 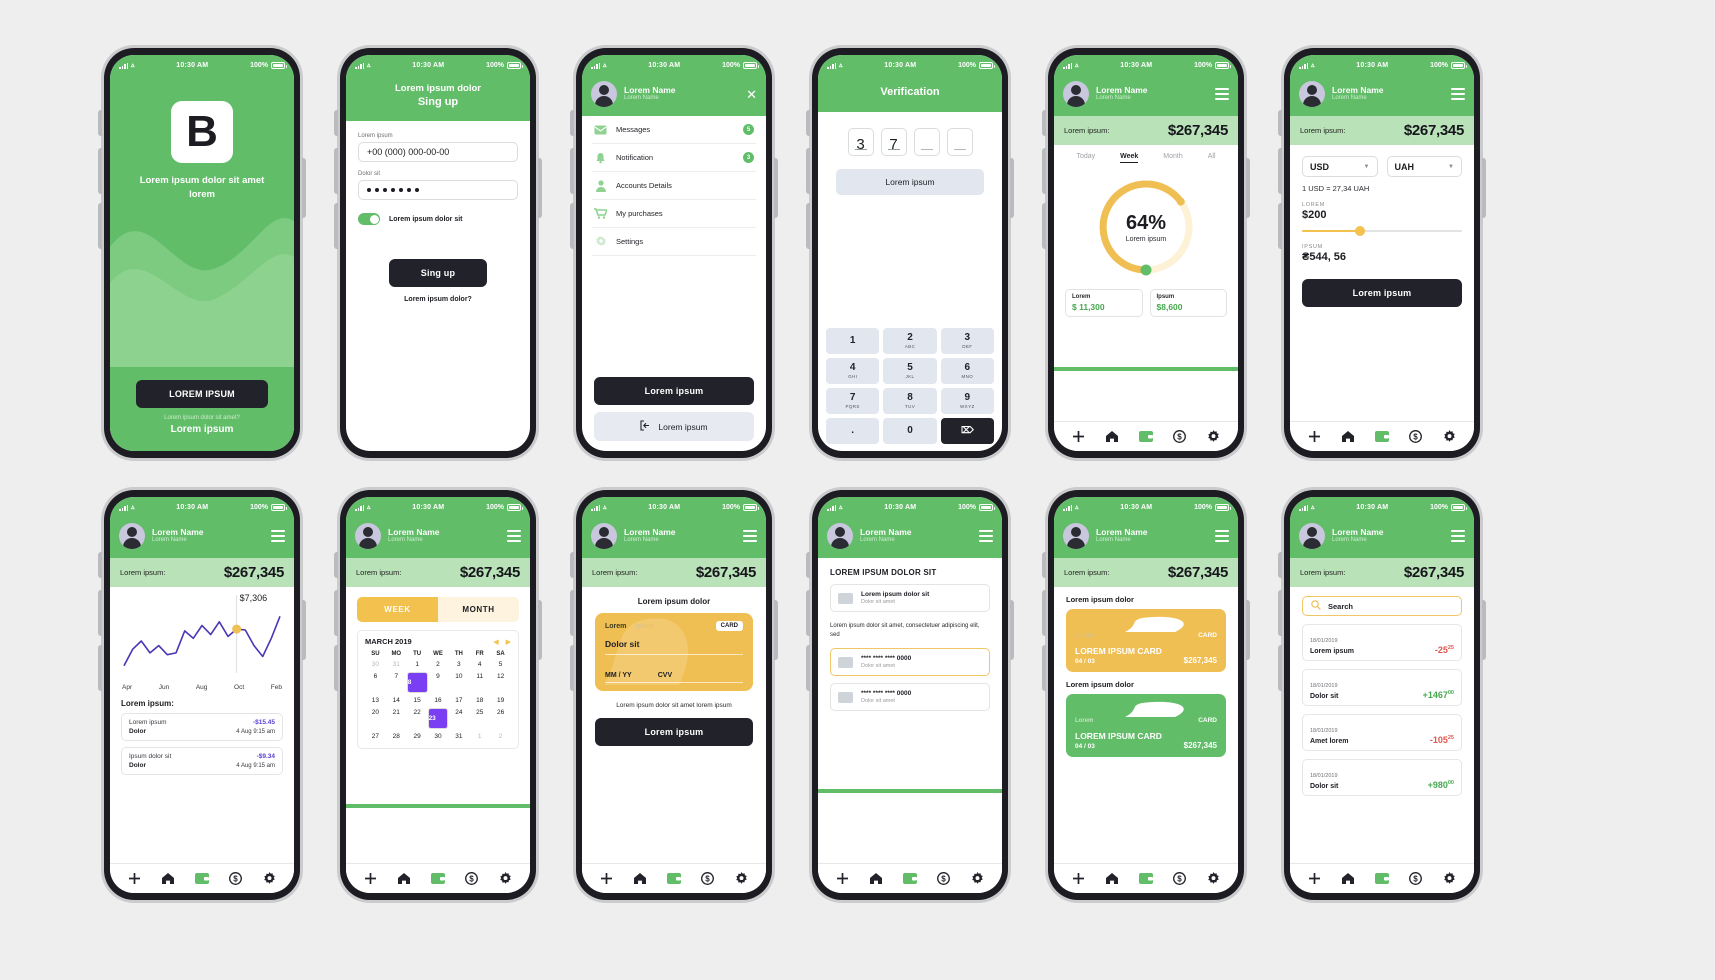 I want to click on calendar-day: 24, so click(x=458, y=718).